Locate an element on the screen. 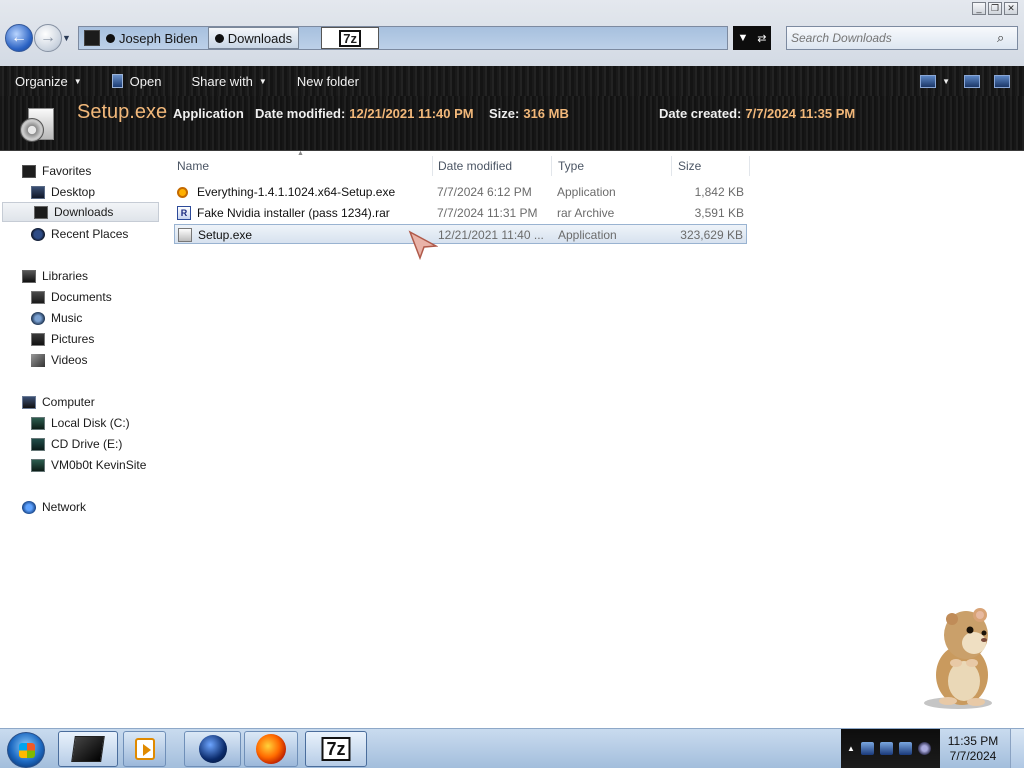 This screenshot has width=1024, height=768. new-folder-label: New folder is located at coordinates (327, 81).